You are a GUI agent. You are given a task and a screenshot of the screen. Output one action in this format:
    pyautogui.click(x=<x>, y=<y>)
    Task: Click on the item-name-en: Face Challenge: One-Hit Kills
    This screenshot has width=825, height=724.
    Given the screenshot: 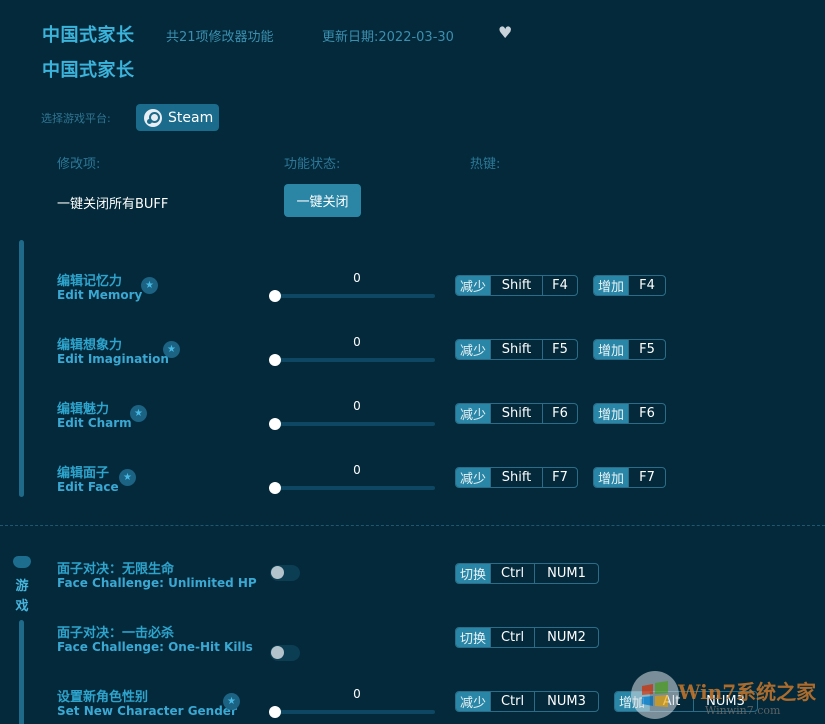 What is the action you would take?
    pyautogui.click(x=155, y=647)
    